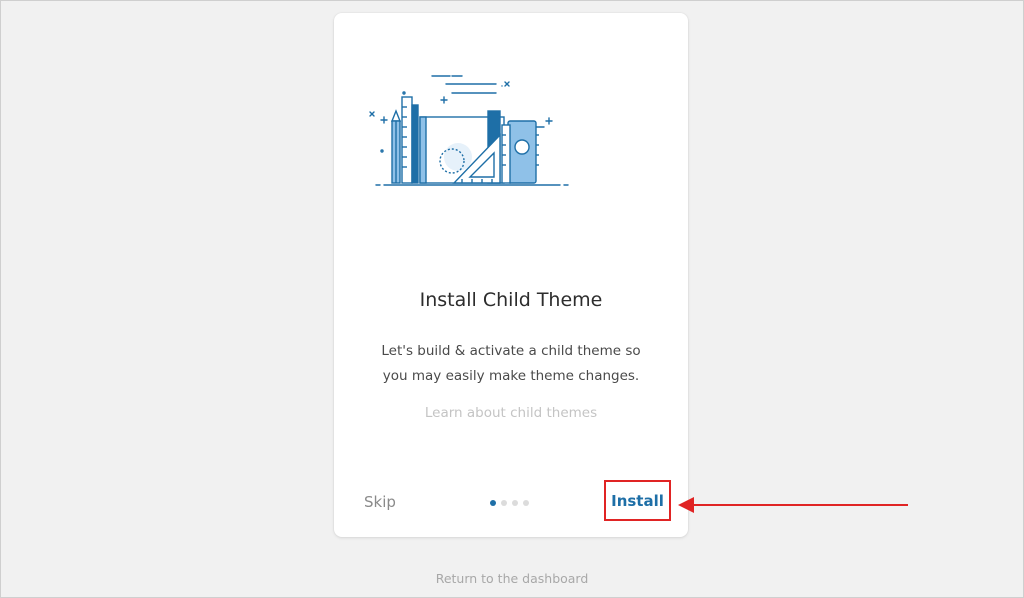  Describe the element at coordinates (509, 504) in the screenshot. I see `step-indicator` at that location.